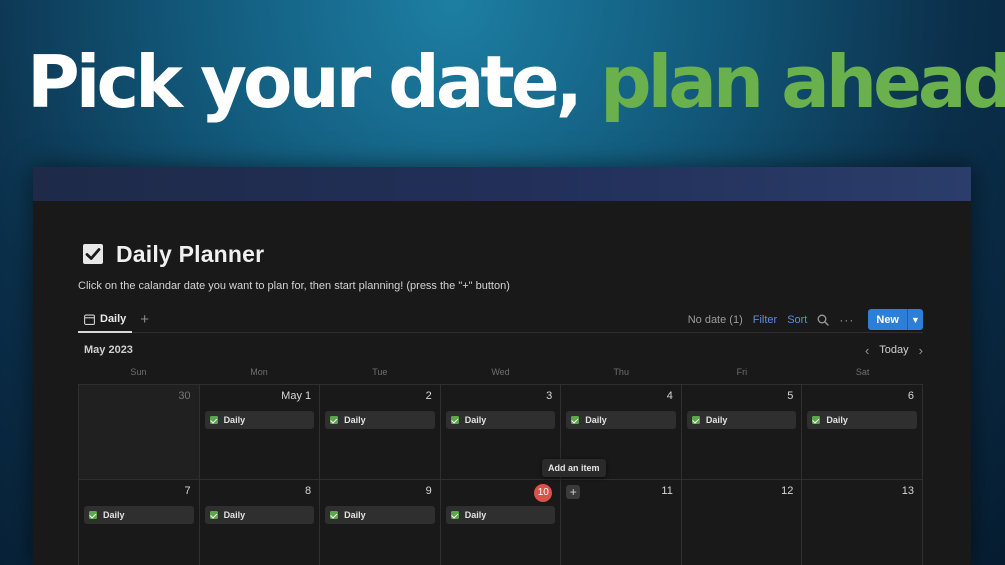  Describe the element at coordinates (501, 493) in the screenshot. I see `day-number: 10` at that location.